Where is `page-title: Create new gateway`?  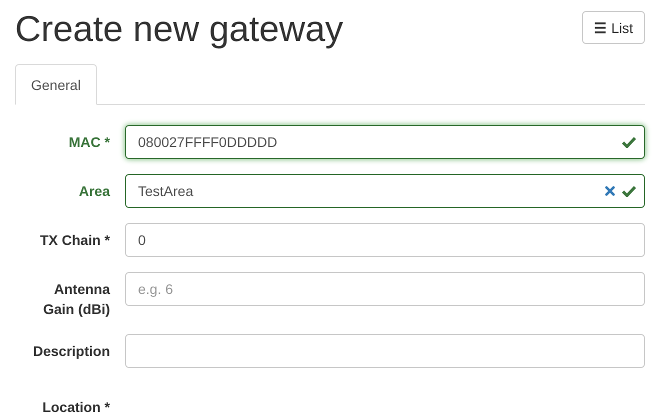
page-title: Create new gateway is located at coordinates (179, 29).